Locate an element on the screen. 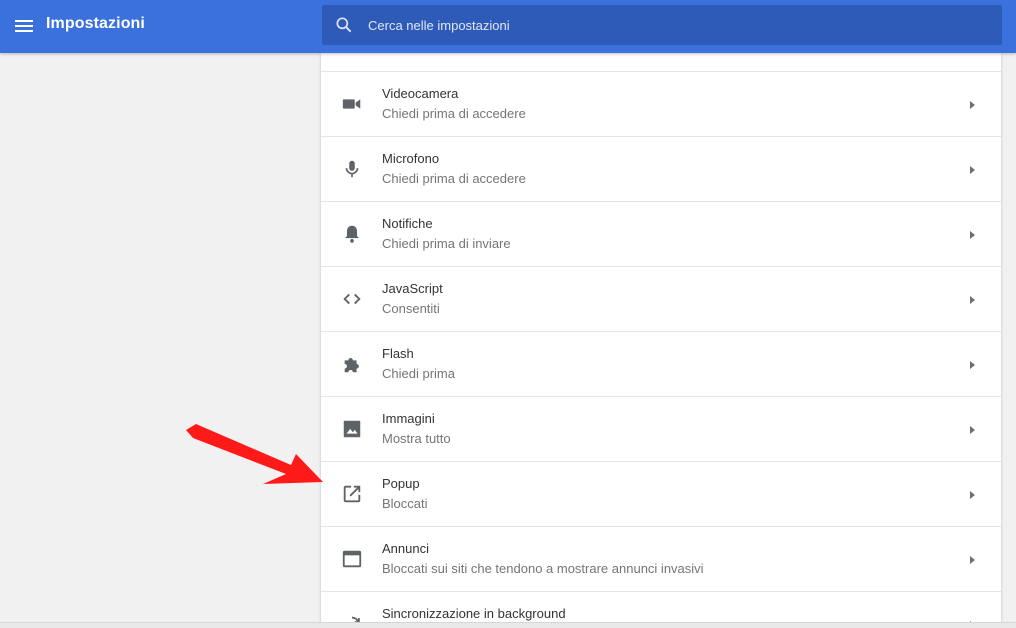 This screenshot has height=628, width=1016. microphone-icon is located at coordinates (352, 169).